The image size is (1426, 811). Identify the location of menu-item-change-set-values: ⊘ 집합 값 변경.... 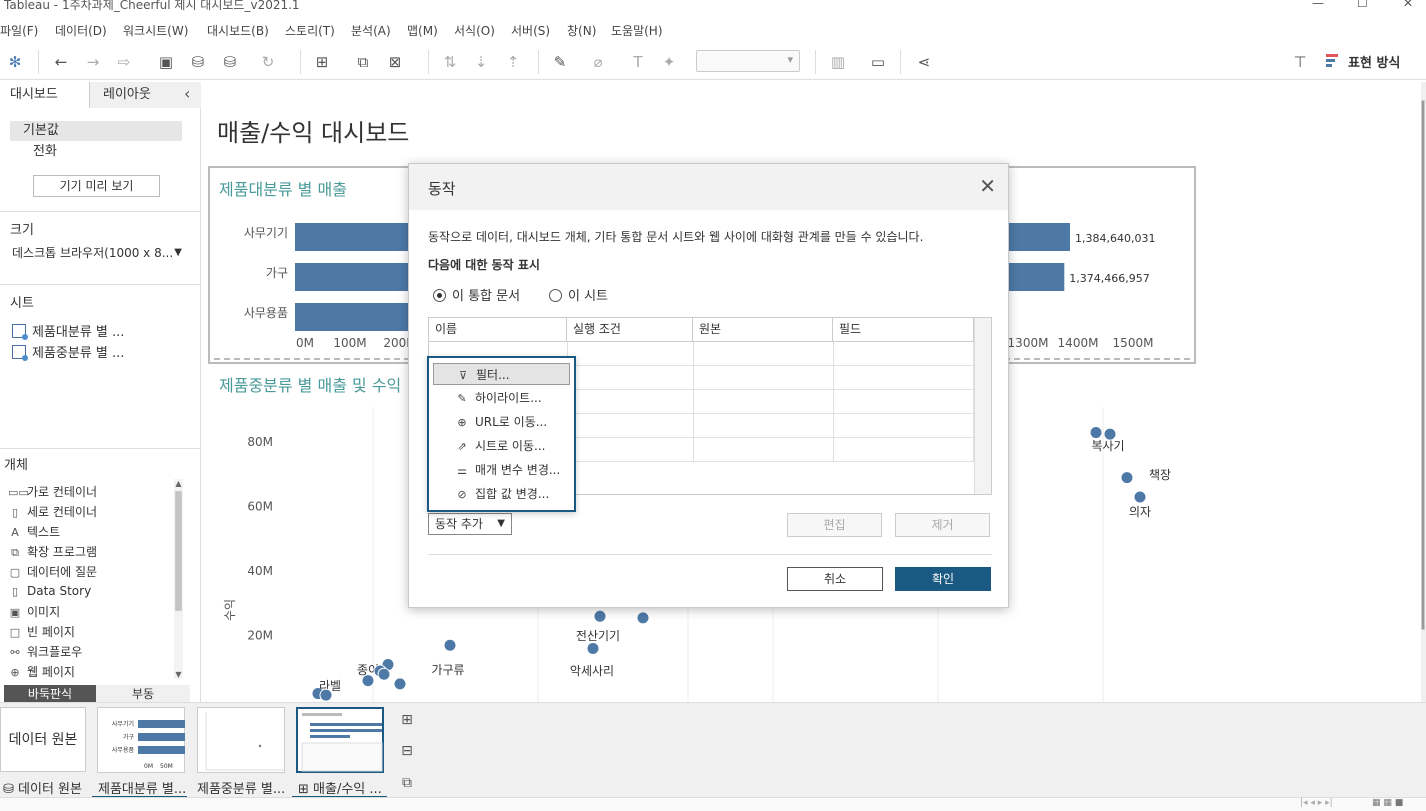
(501, 494).